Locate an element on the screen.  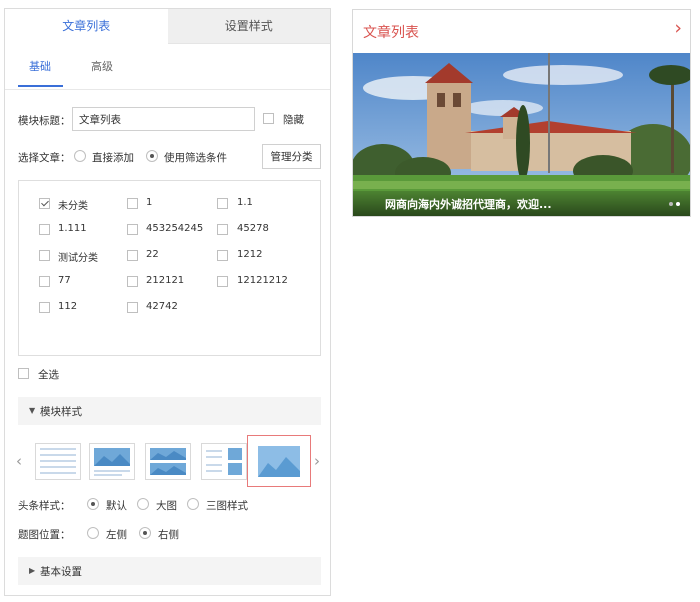
text-list-style-icon is located at coordinates (58, 461).